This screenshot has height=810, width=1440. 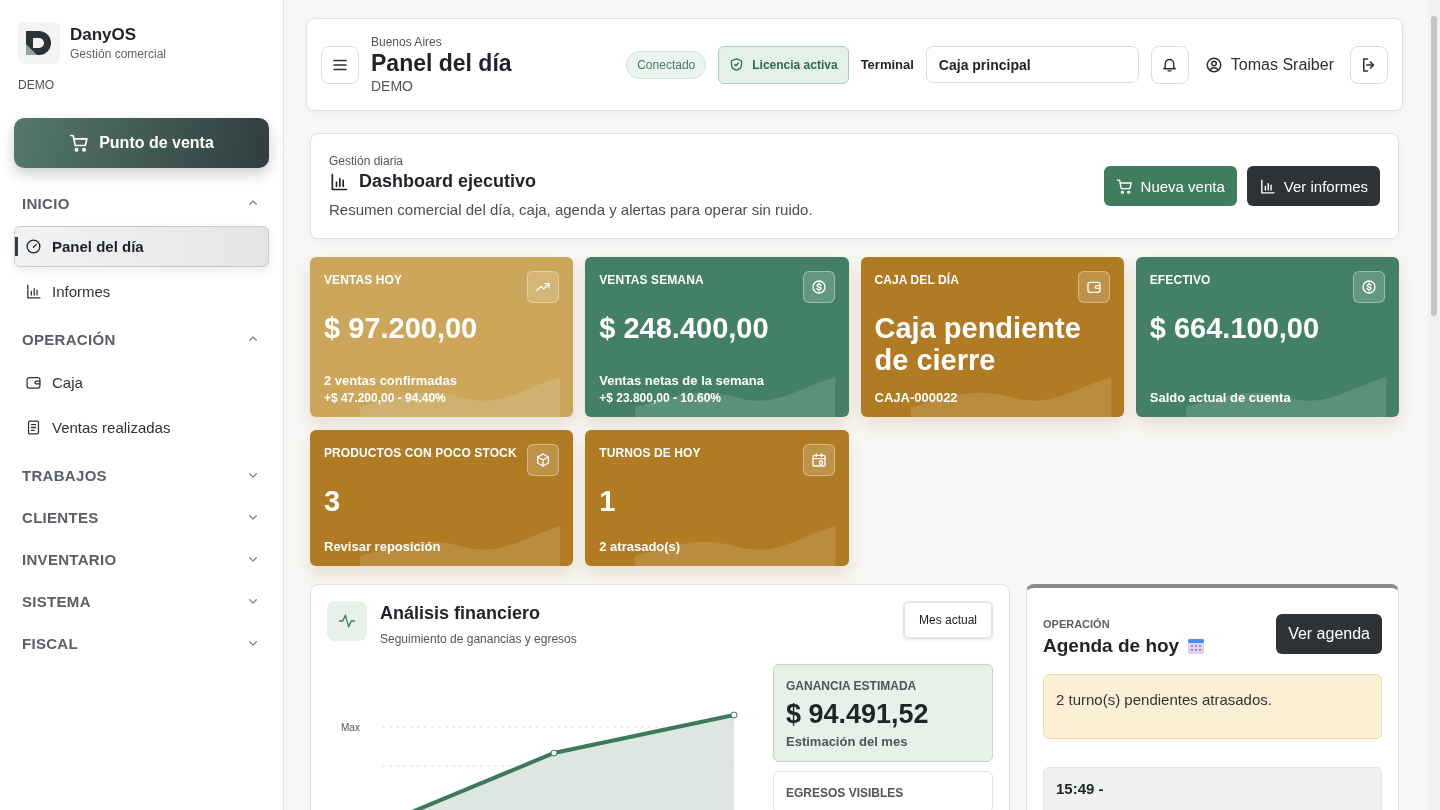 What do you see at coordinates (1282, 64) in the screenshot?
I see `user-name: Tomas Sraiber` at bounding box center [1282, 64].